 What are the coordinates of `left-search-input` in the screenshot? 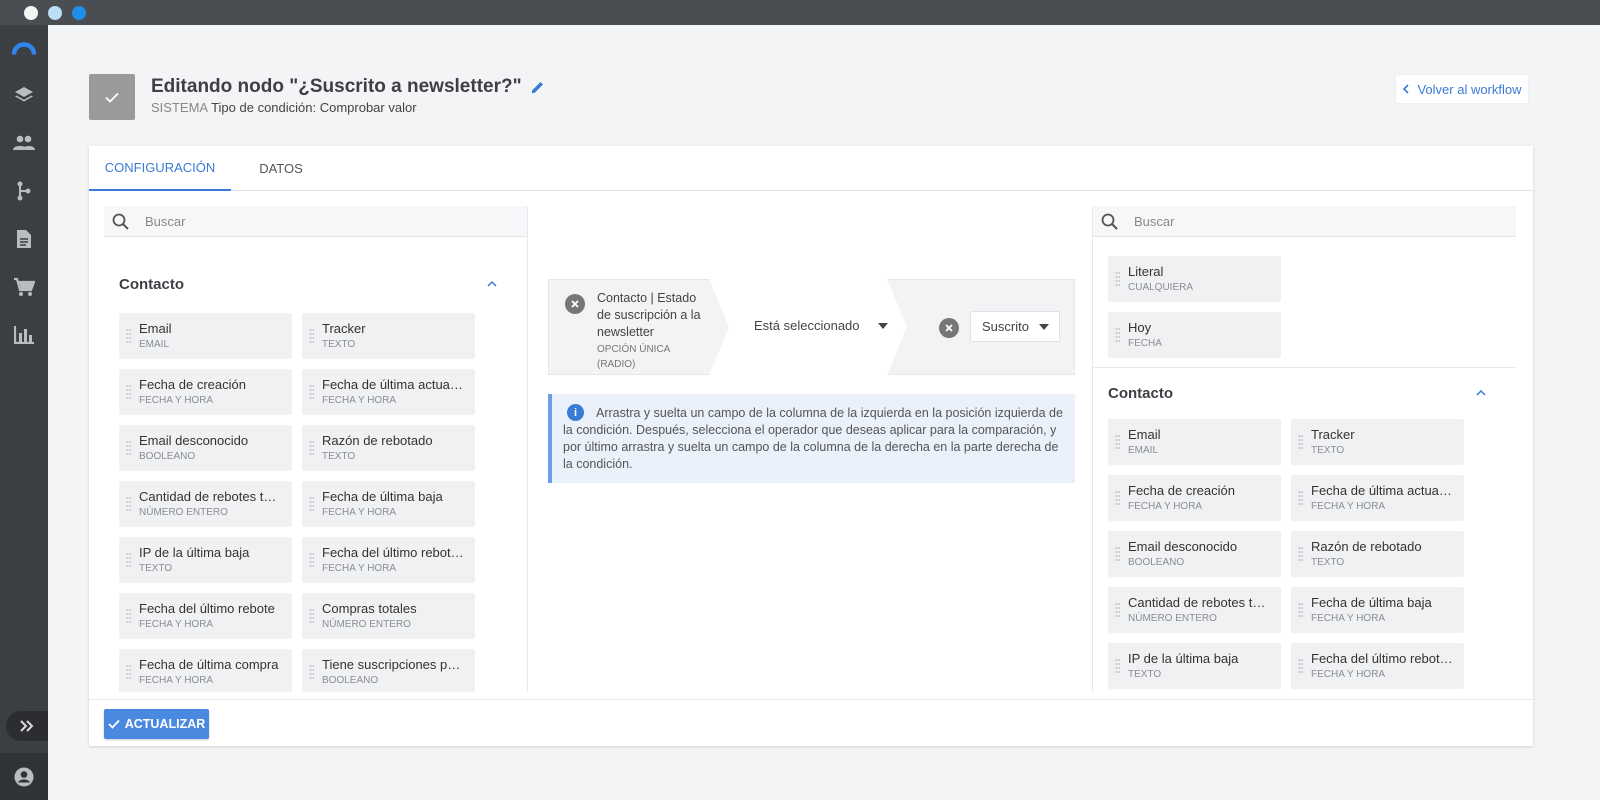 It's located at (315, 221).